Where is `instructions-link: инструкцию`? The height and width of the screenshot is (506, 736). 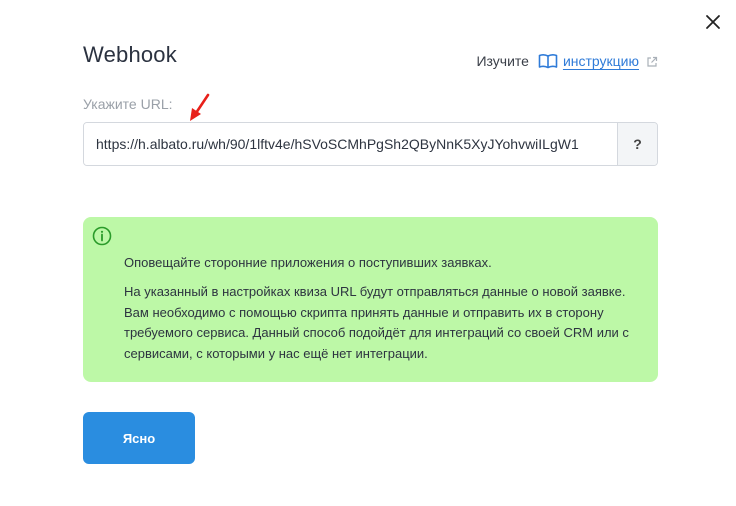
instructions-link: инструкцию is located at coordinates (601, 61).